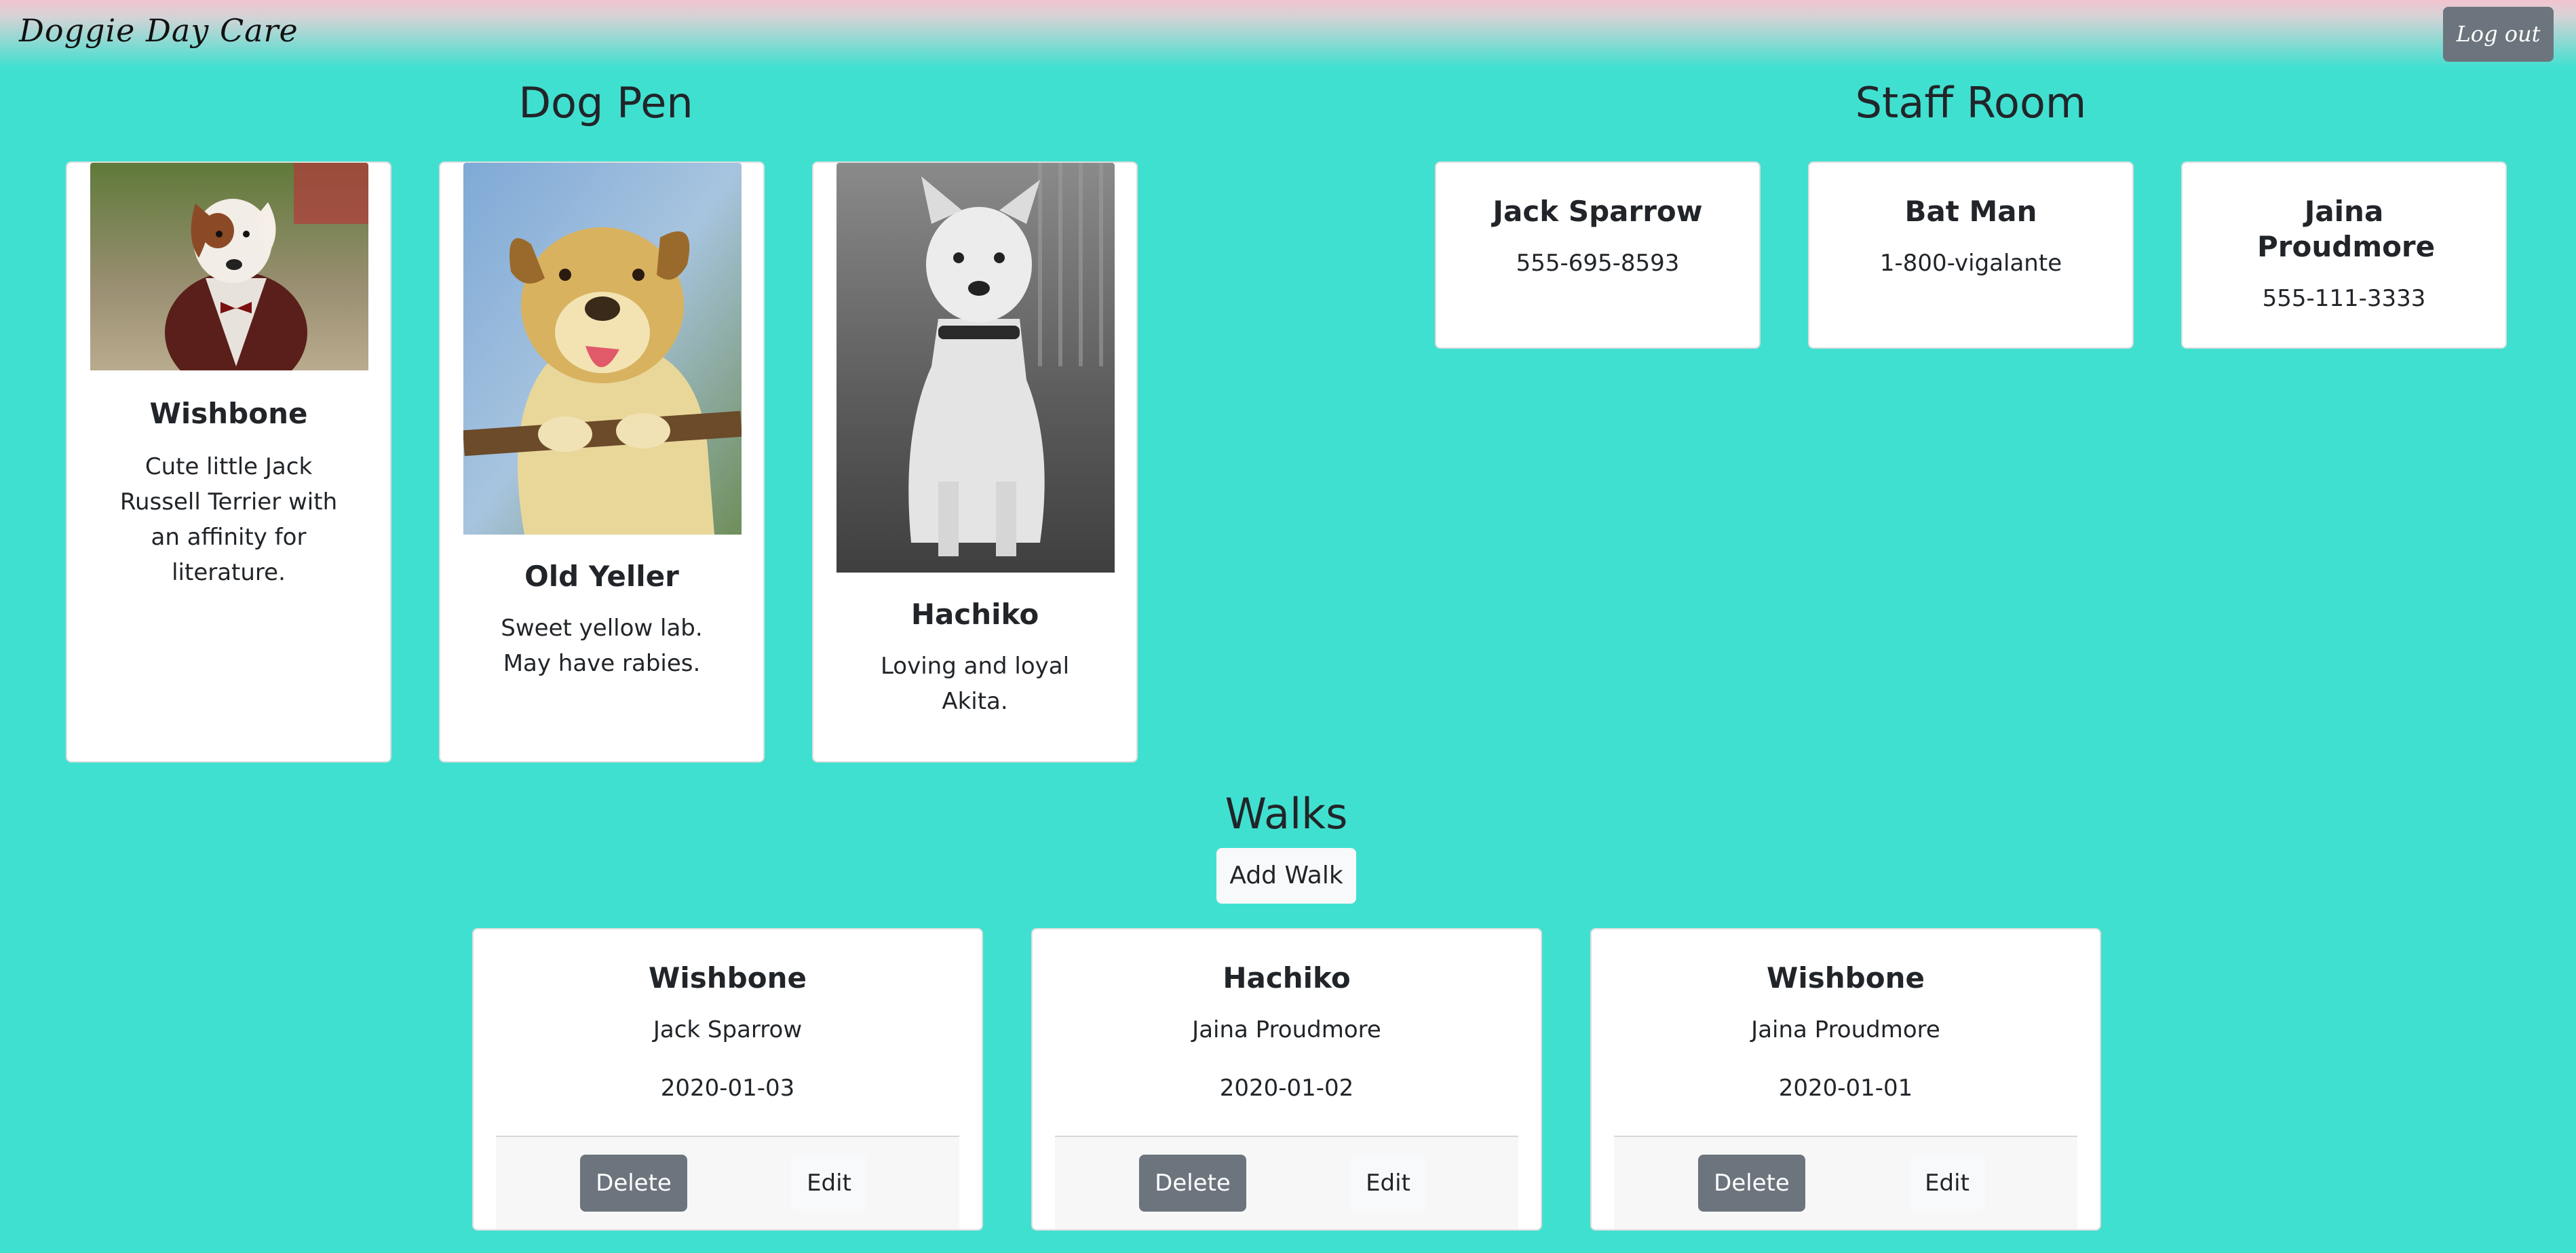 This screenshot has width=2576, height=1253. What do you see at coordinates (974, 614) in the screenshot?
I see `dog-name: Hachiko` at bounding box center [974, 614].